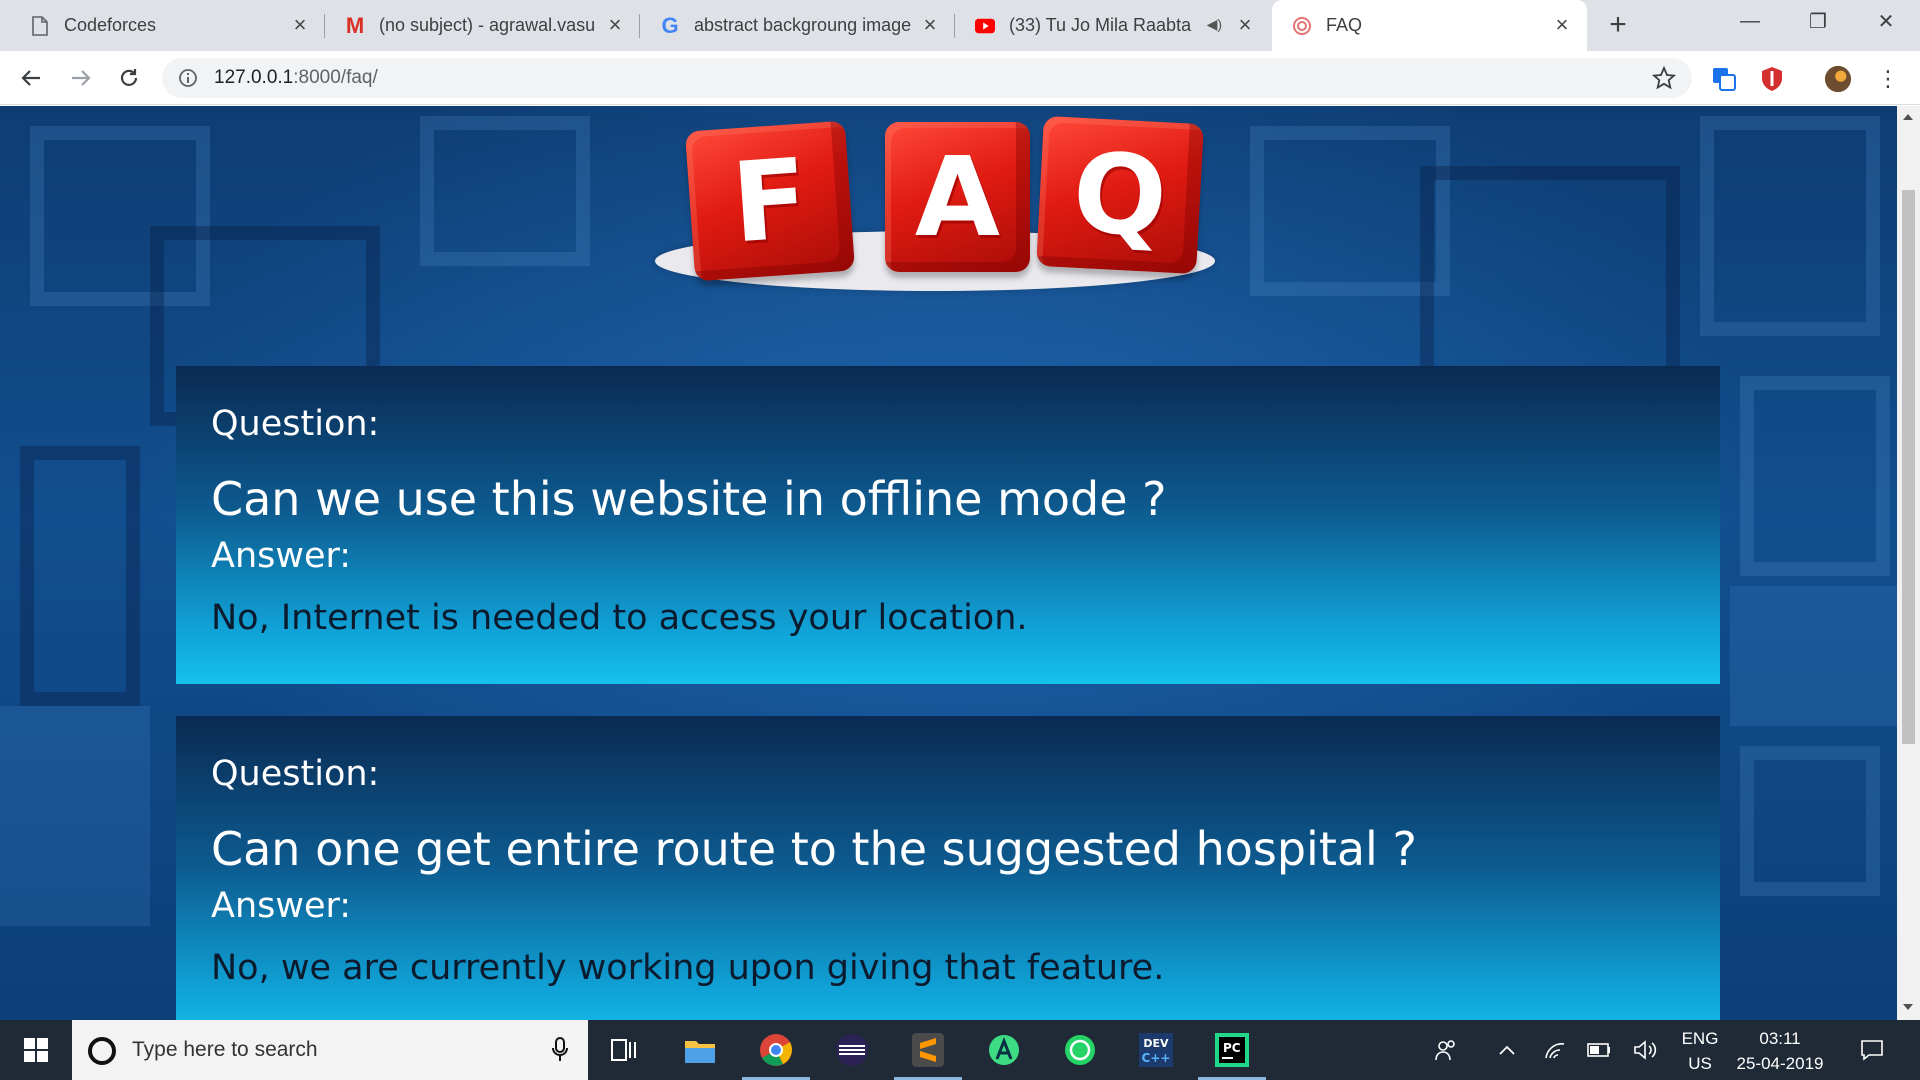 The height and width of the screenshot is (1080, 1920). What do you see at coordinates (776, 1055) in the screenshot?
I see `chrome-icon` at bounding box center [776, 1055].